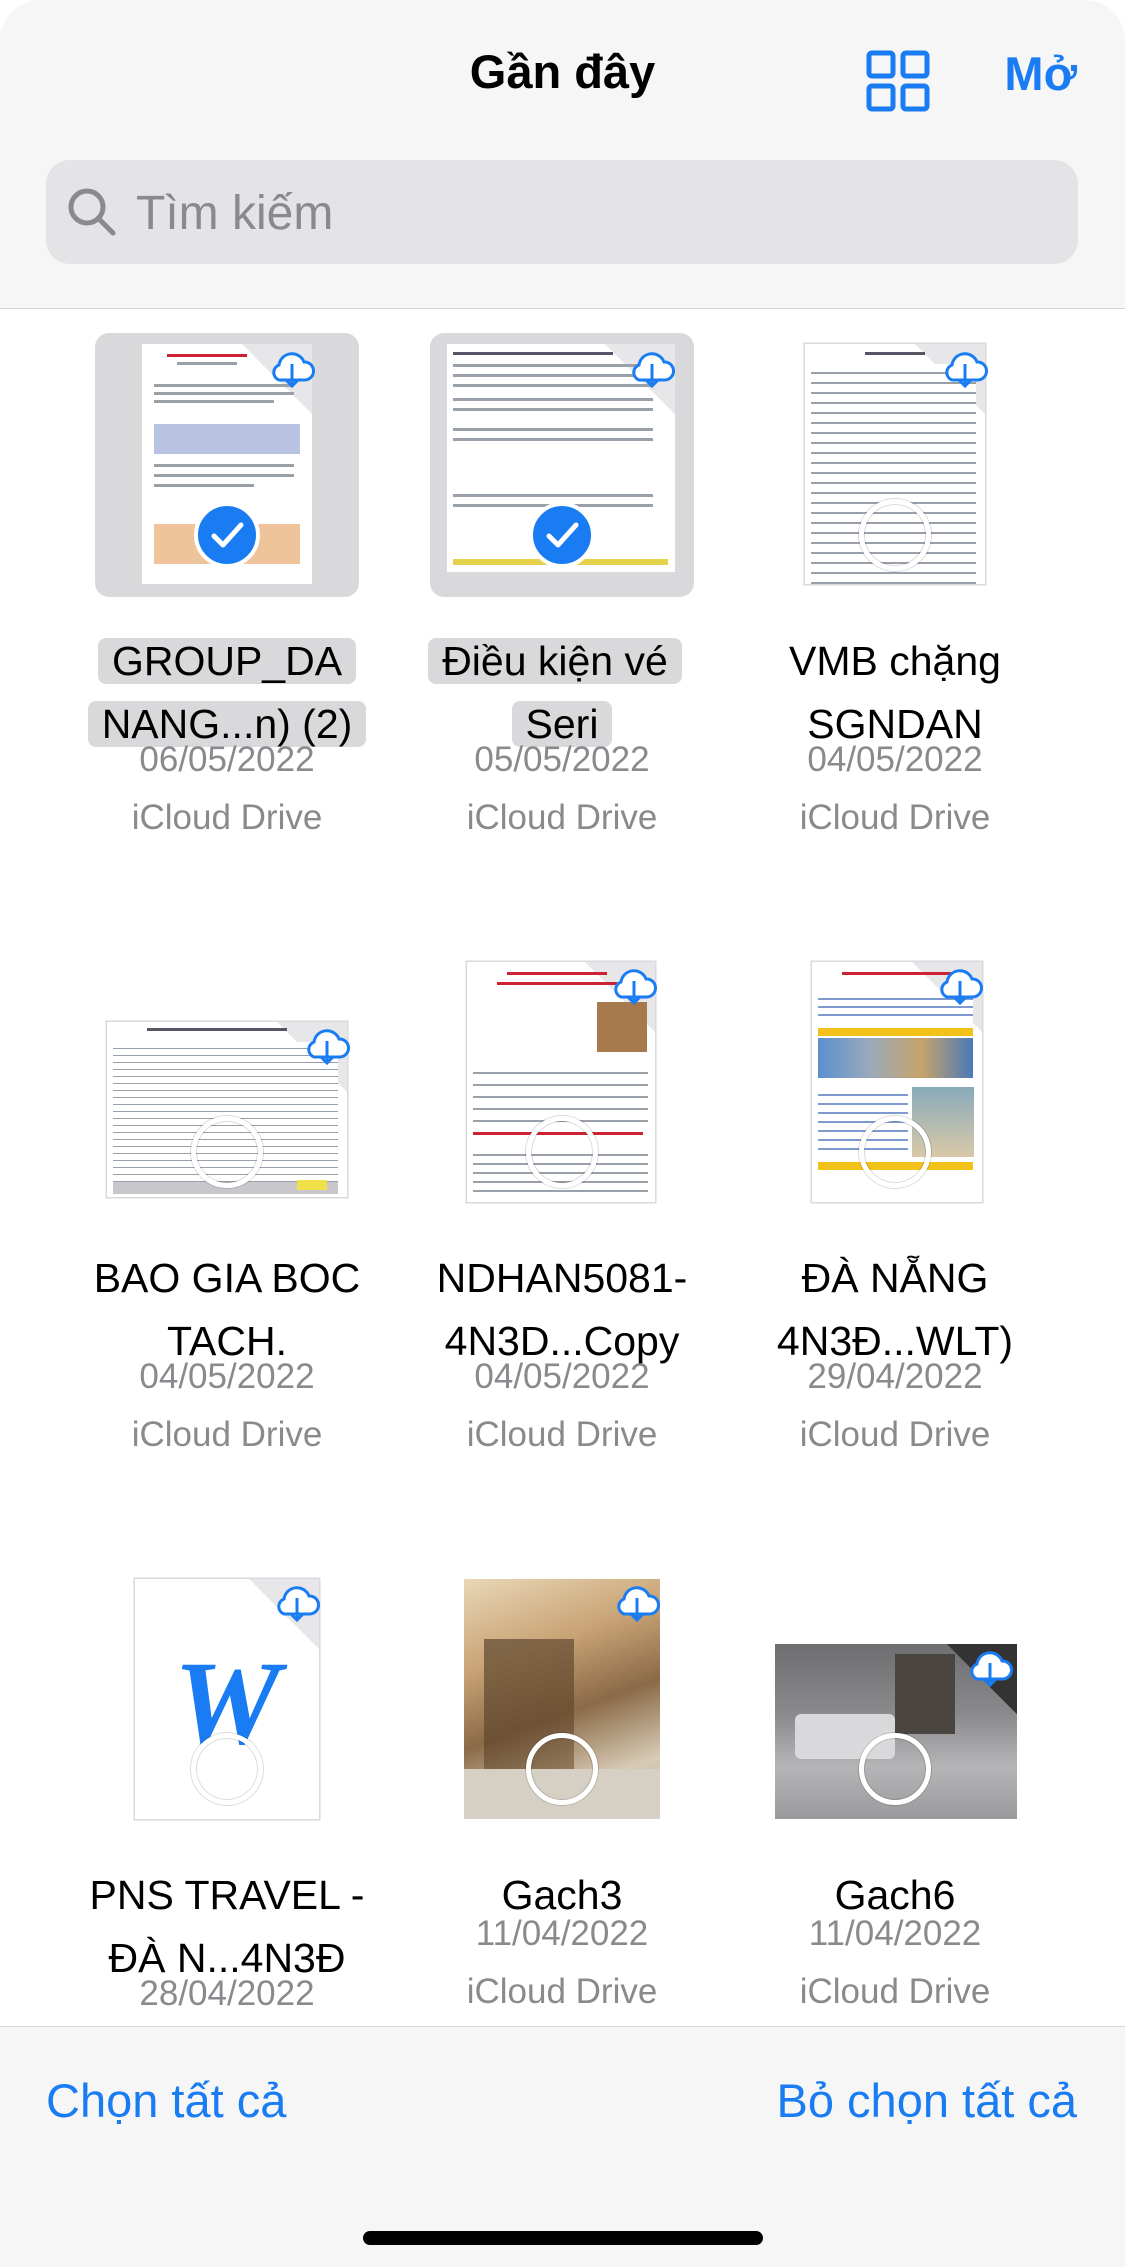 The height and width of the screenshot is (2267, 1125). What do you see at coordinates (562, 71) in the screenshot?
I see `page-title: Gần đây` at bounding box center [562, 71].